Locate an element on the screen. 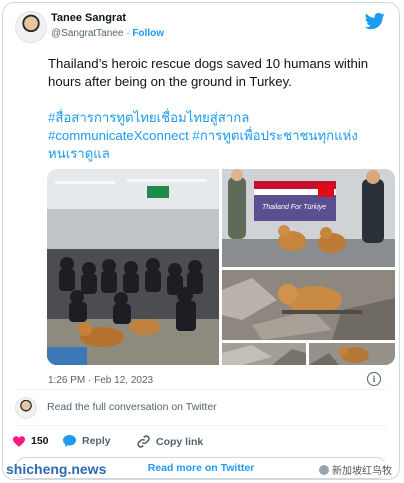 The width and height of the screenshot is (404, 483). heart-icon is located at coordinates (19, 441).